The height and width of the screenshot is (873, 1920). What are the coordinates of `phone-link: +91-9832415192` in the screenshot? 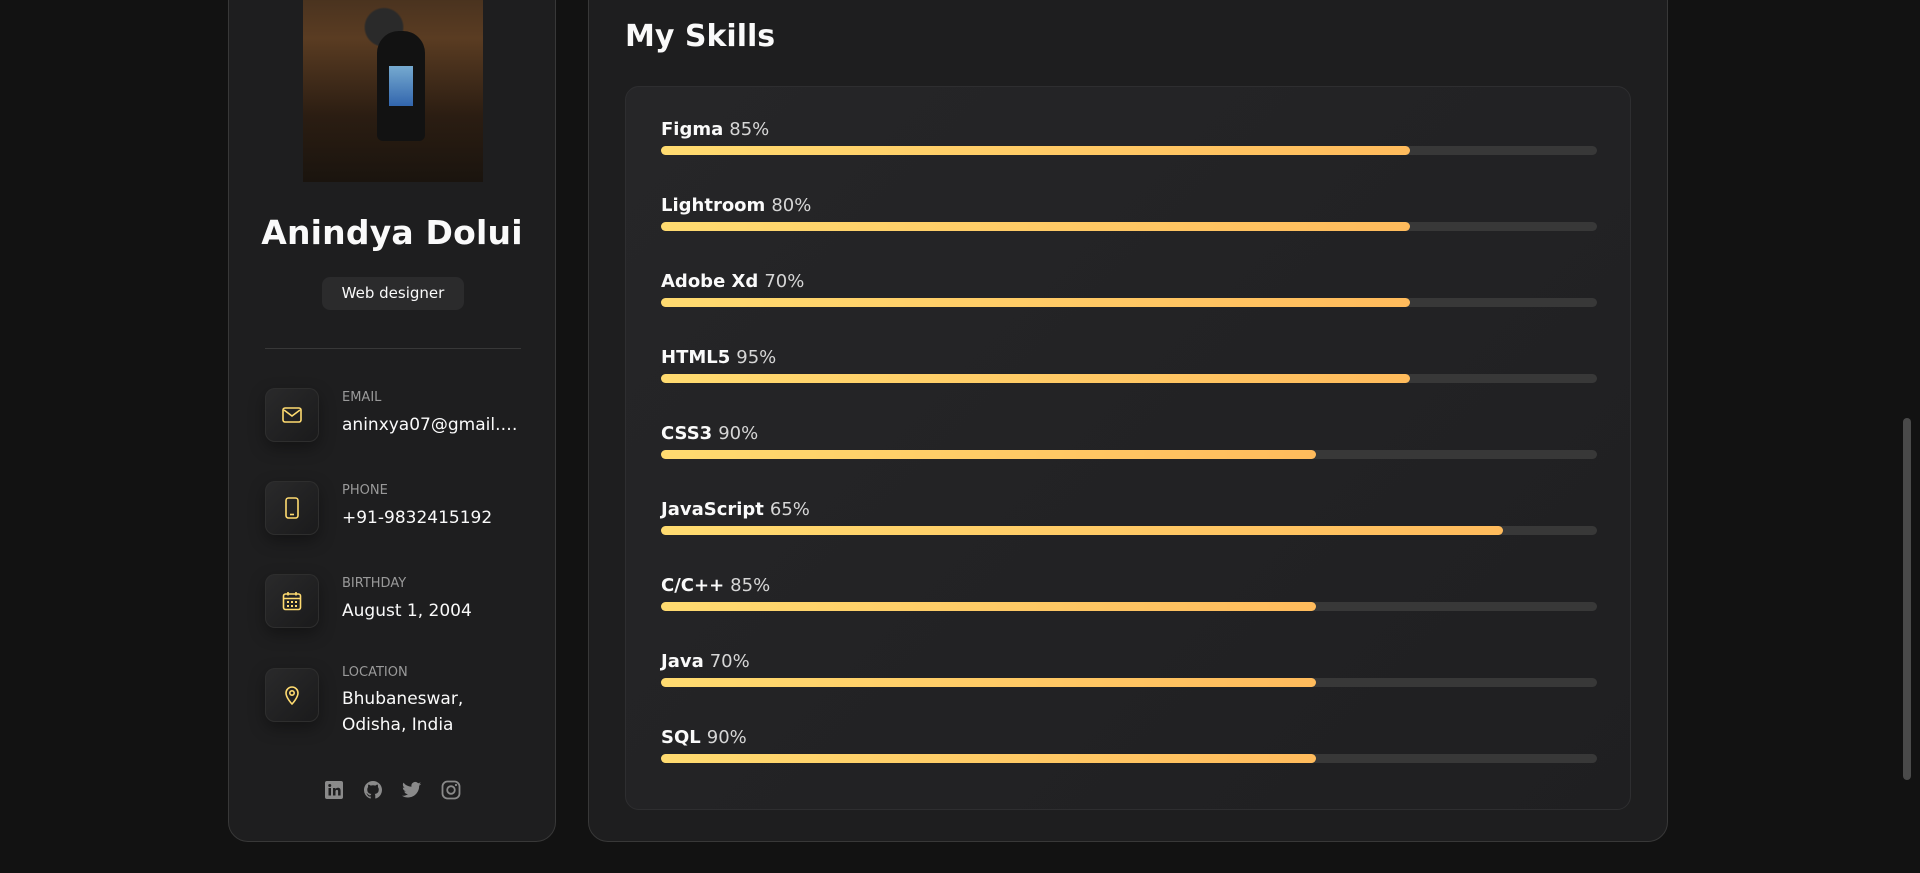 It's located at (432, 518).